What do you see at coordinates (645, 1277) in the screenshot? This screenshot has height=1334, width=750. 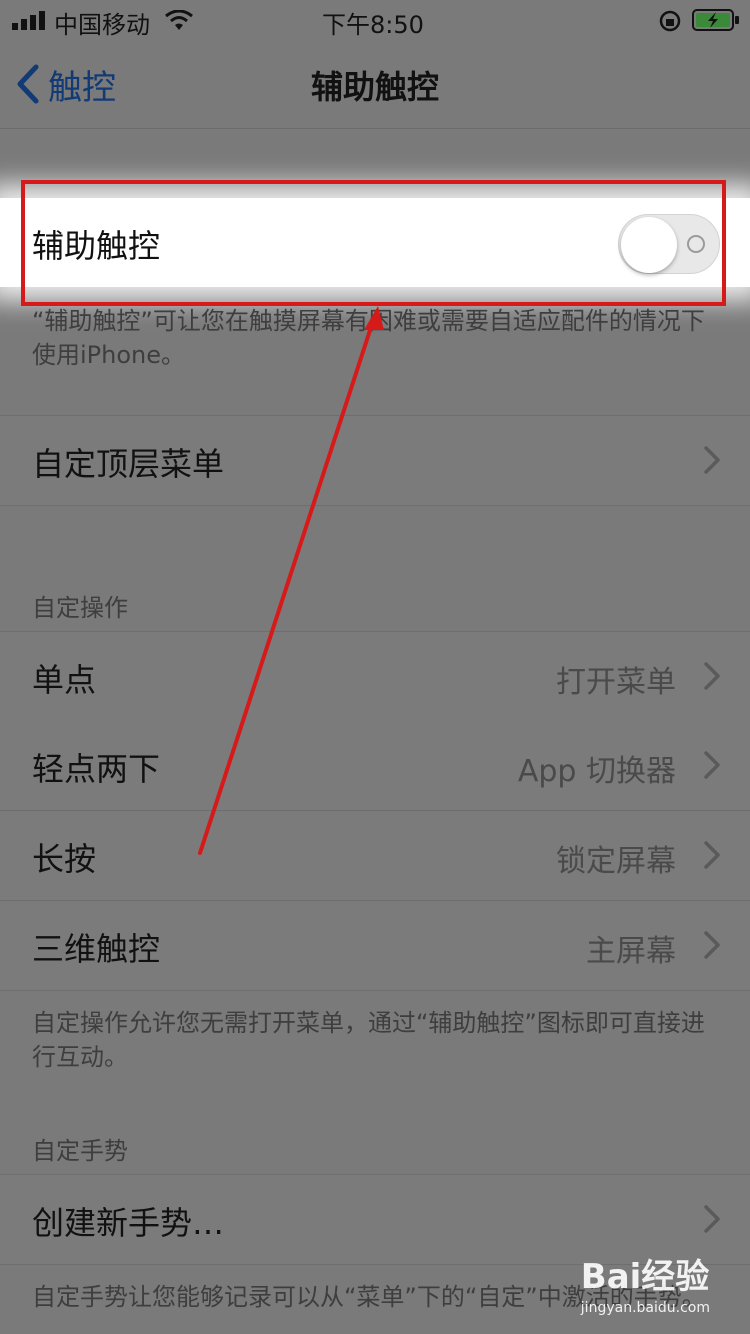 I see `watermark-brand: Bai经验` at bounding box center [645, 1277].